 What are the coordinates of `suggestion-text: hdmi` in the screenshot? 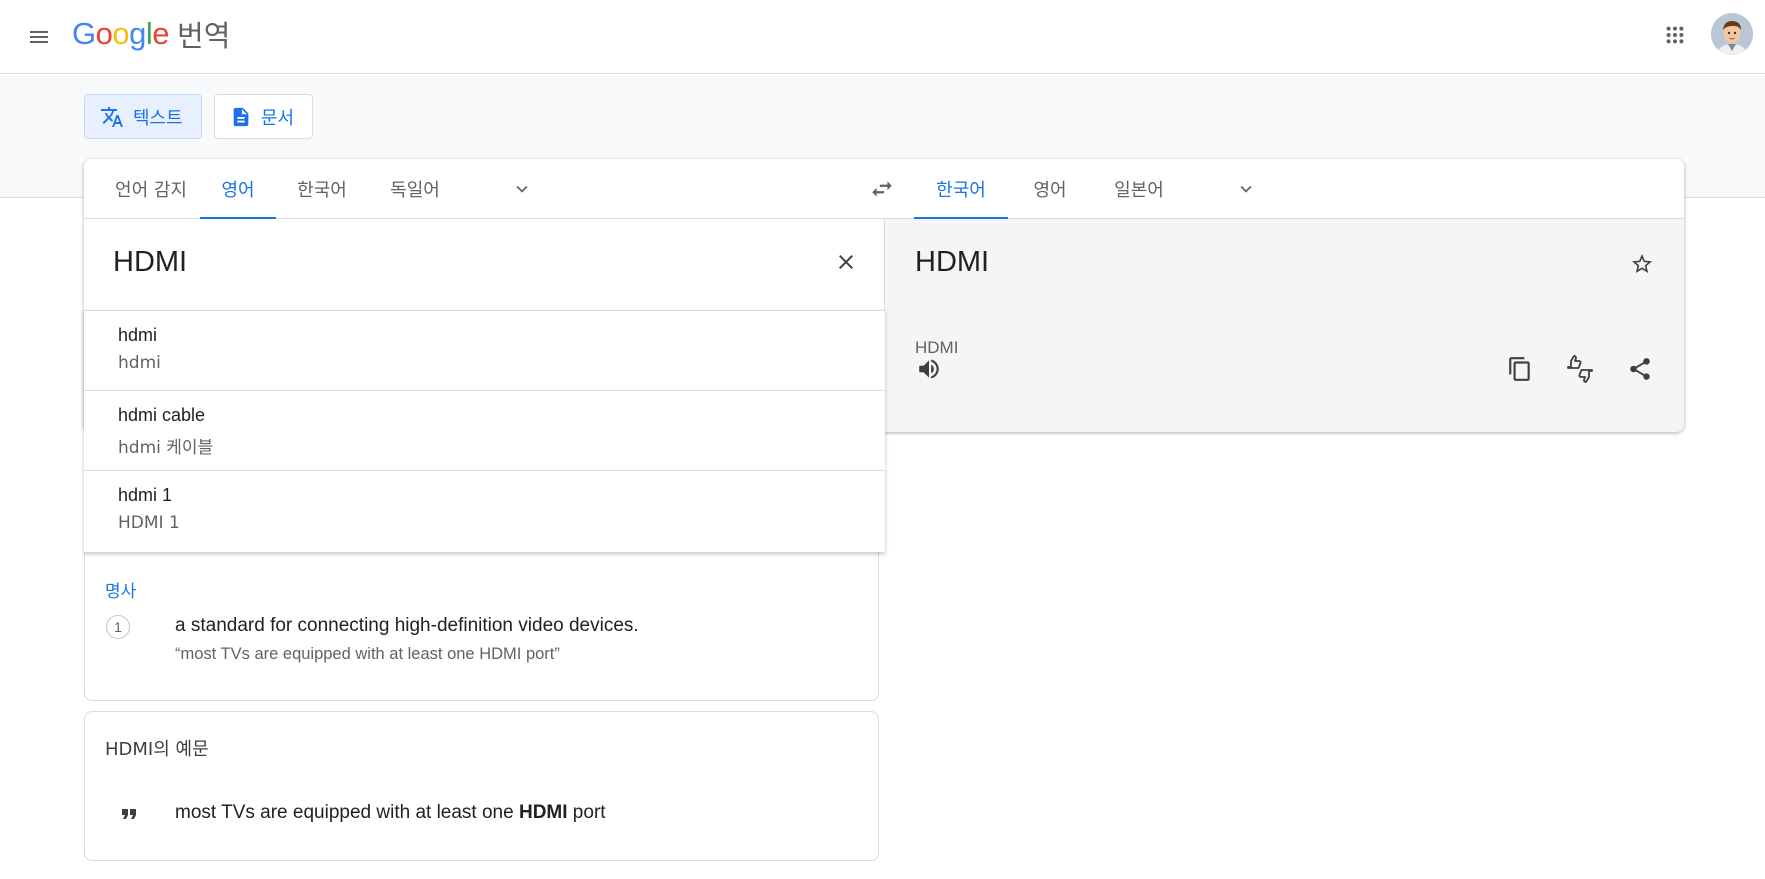 It's located at (138, 335).